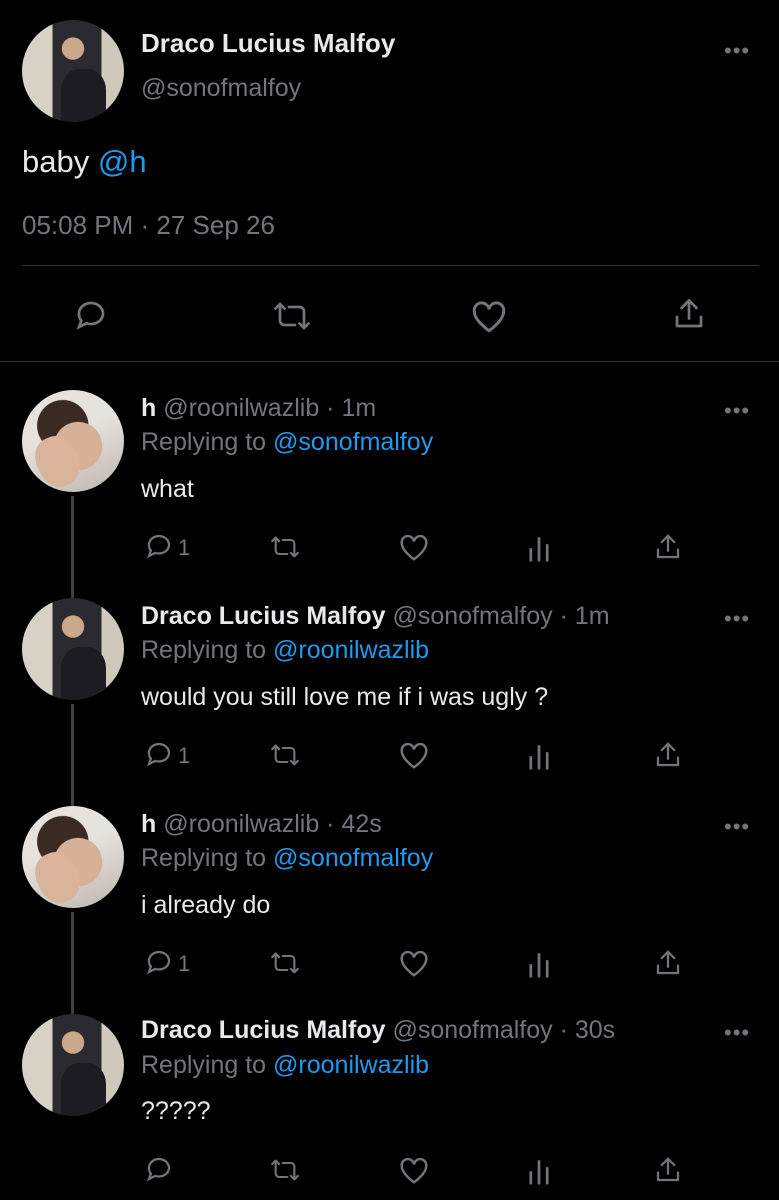  Describe the element at coordinates (148, 225) in the screenshot. I see `tweet-timestamp: 05:08 PM · 27 Sep 26` at that location.